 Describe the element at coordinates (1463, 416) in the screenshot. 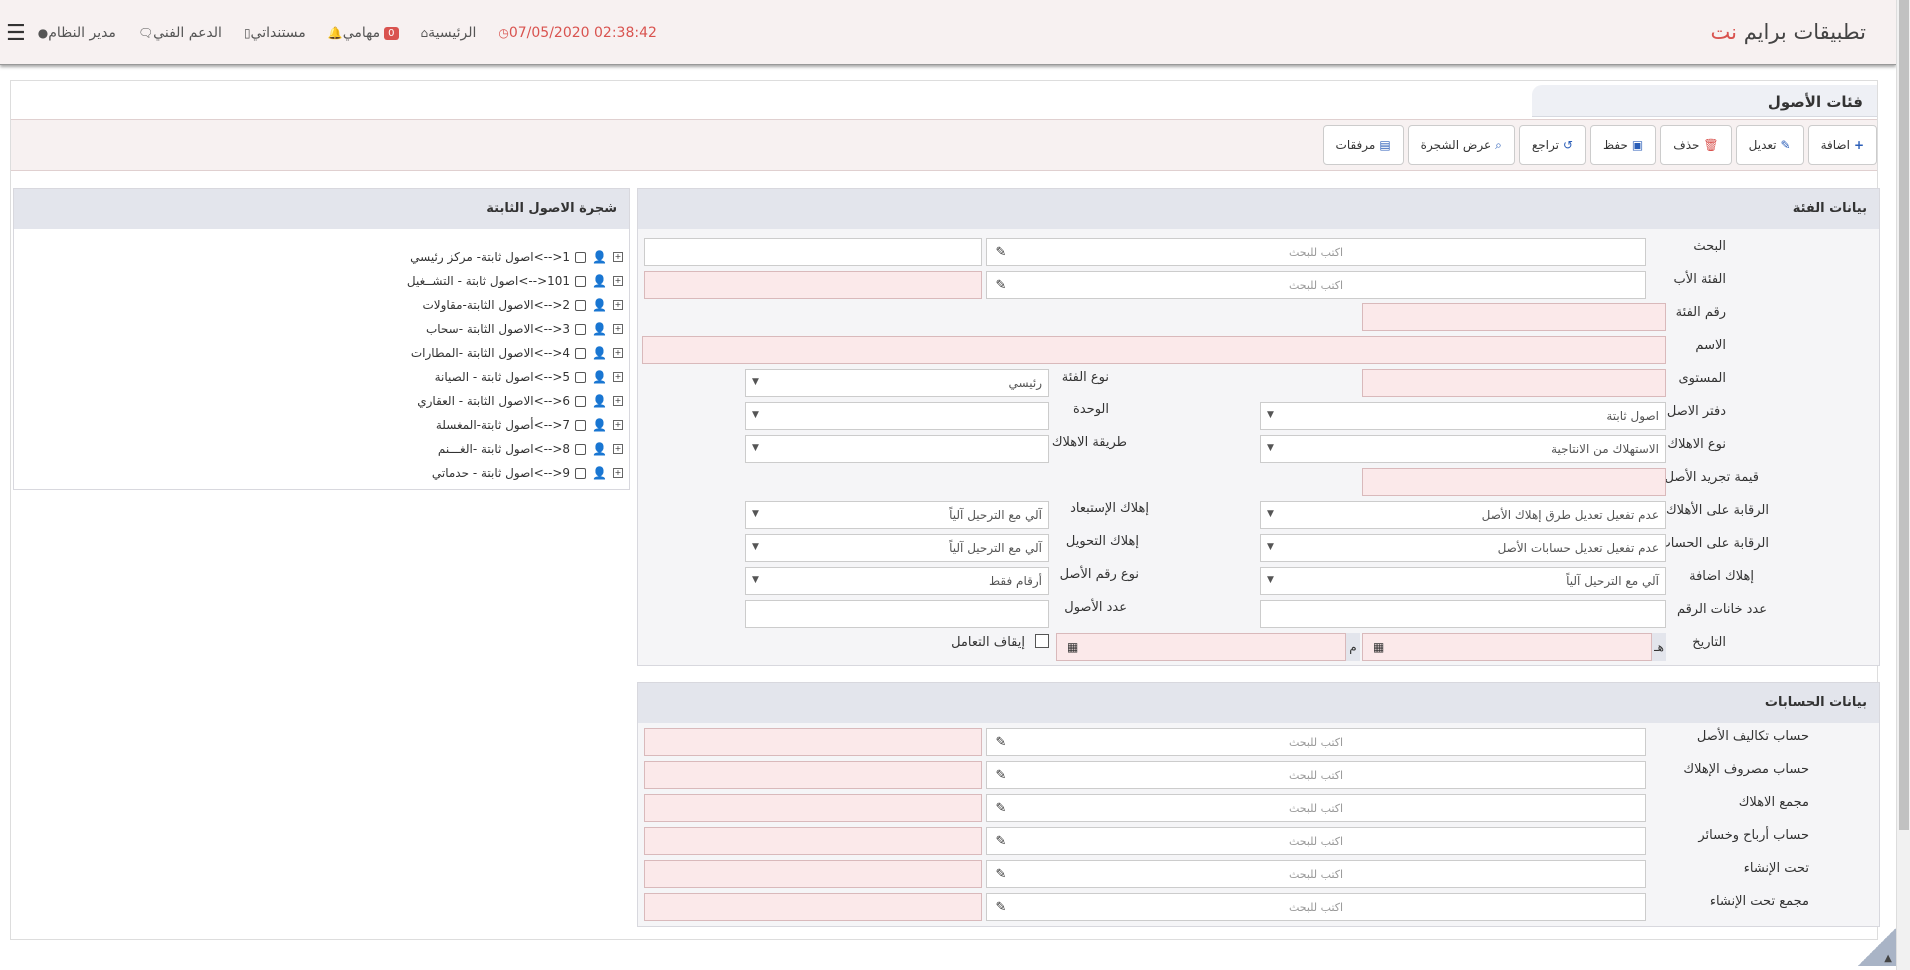

I see `asset-book-select: اصول ثابتة ▼` at that location.